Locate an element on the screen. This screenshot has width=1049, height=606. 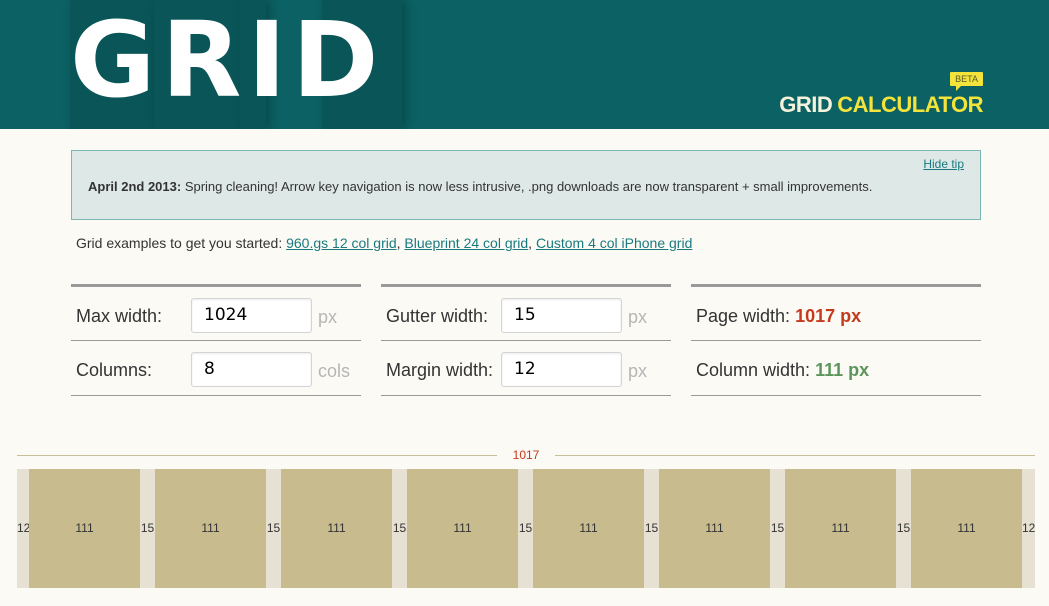
columns-row: Columns: 8 cols is located at coordinates (216, 368).